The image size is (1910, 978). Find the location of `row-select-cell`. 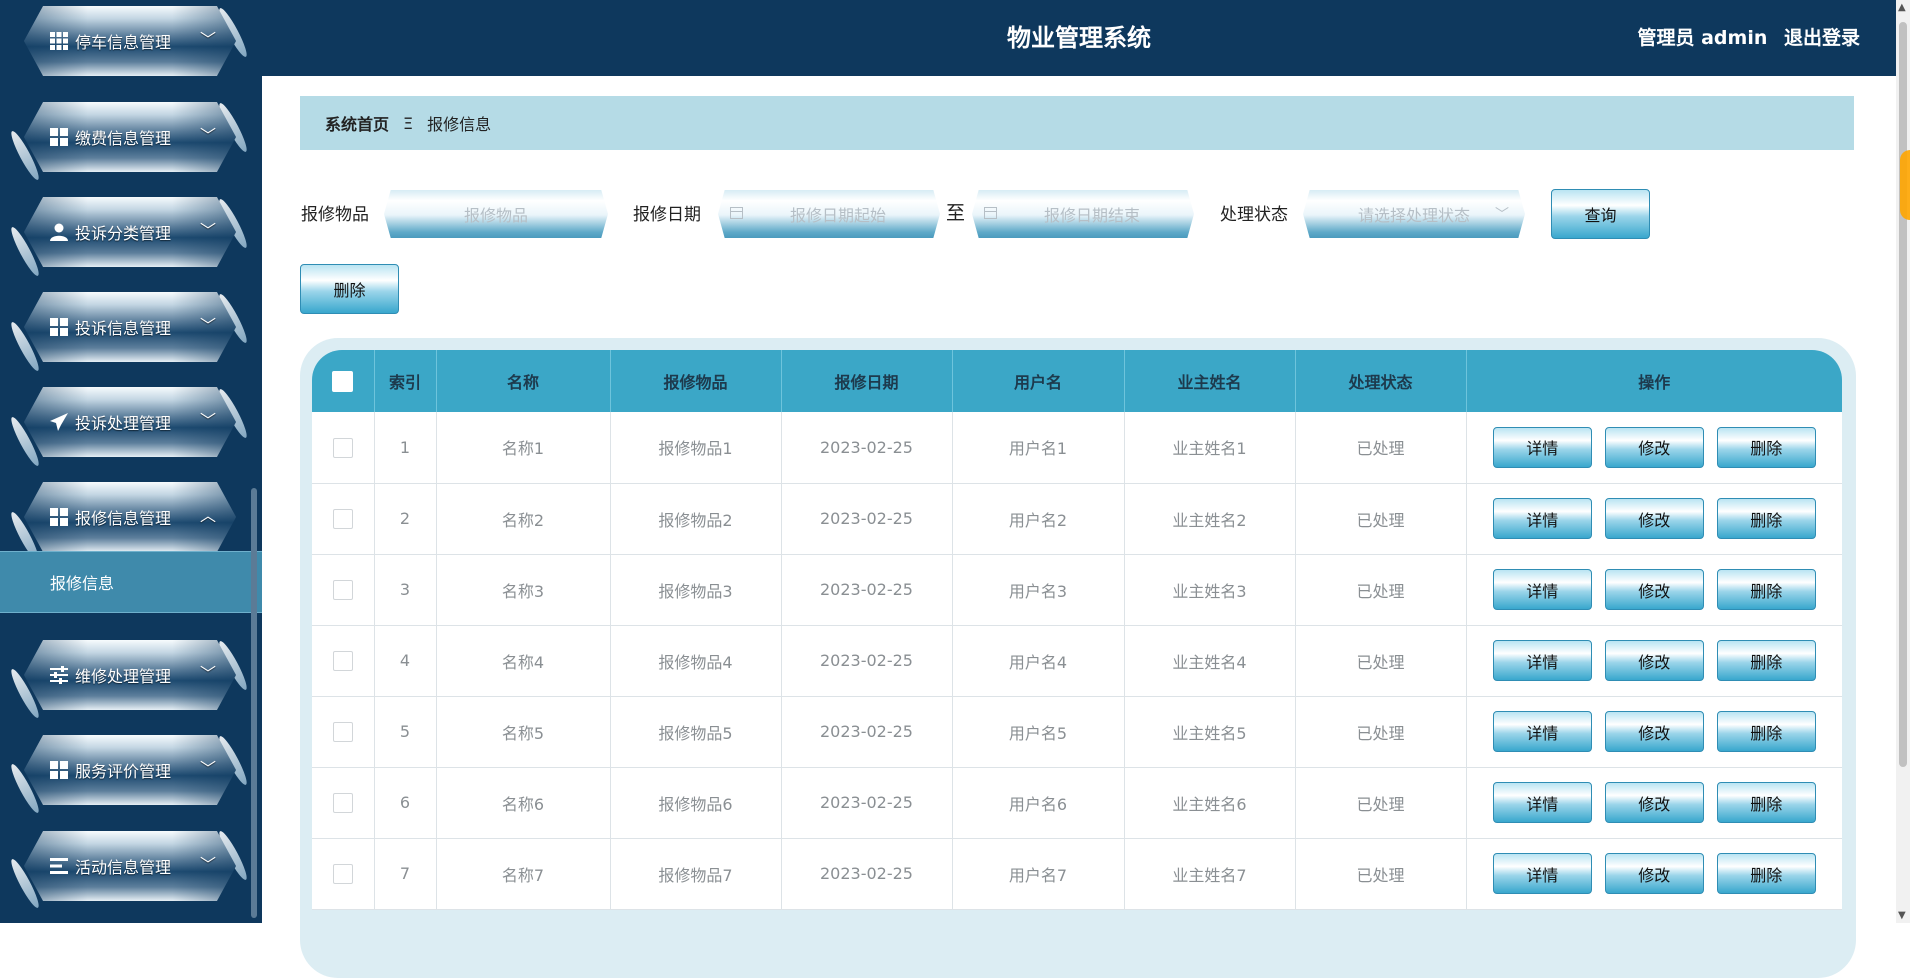

row-select-cell is located at coordinates (343, 803).